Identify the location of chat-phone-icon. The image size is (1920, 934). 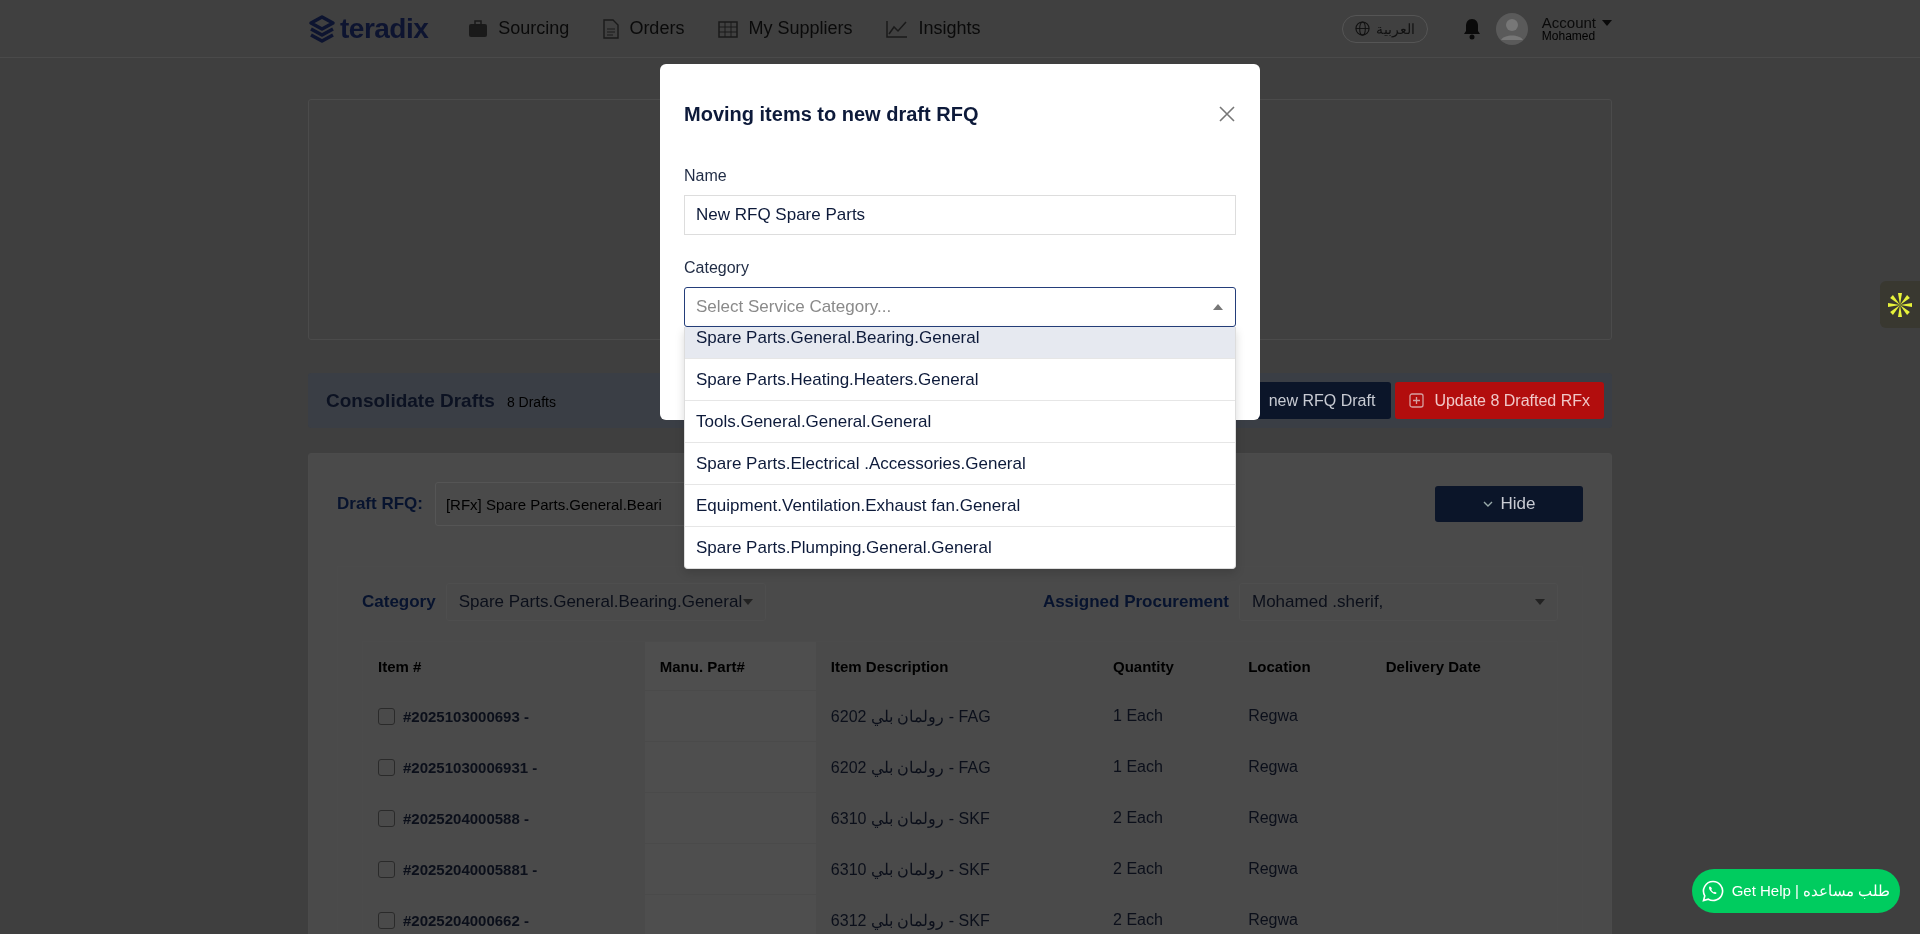
(1712, 891).